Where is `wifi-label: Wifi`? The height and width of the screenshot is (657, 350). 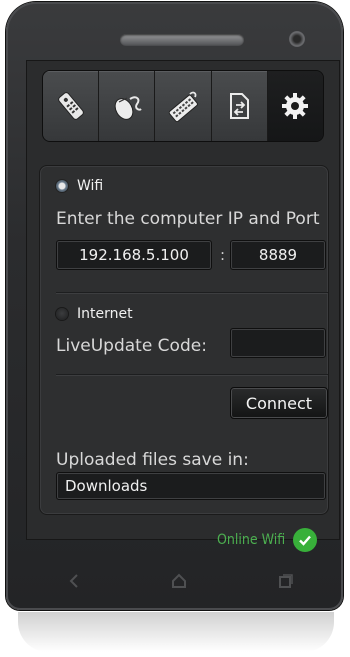
wifi-label: Wifi is located at coordinates (90, 186).